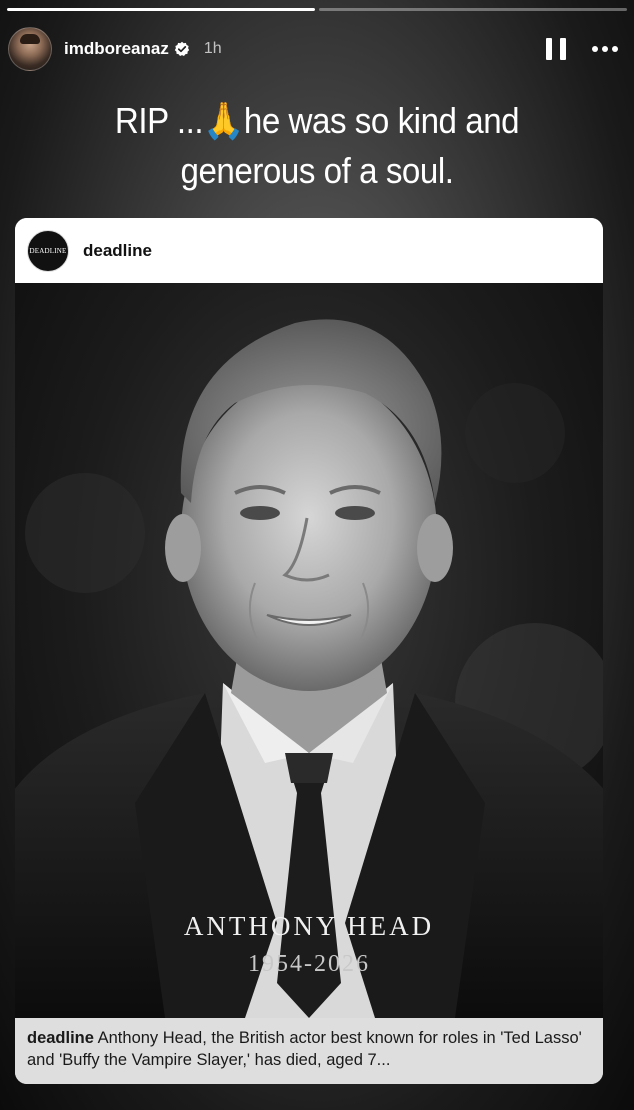 The image size is (634, 1110). What do you see at coordinates (116, 49) in the screenshot?
I see `story-username: imdboreanaz` at bounding box center [116, 49].